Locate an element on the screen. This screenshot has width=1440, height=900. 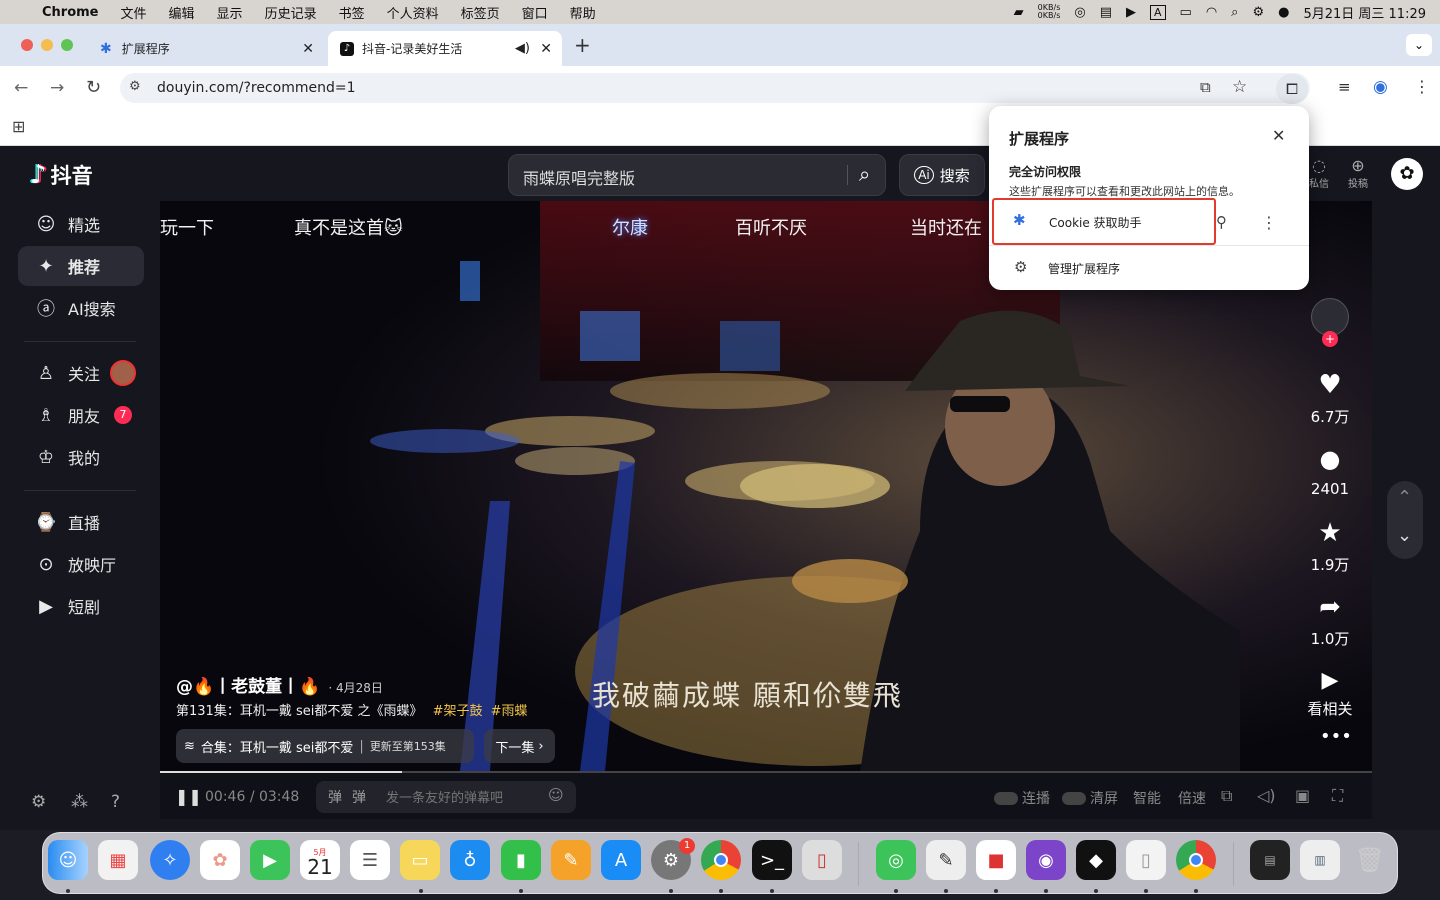
chrome-menu-icon: ⋮ is located at coordinates (1422, 86).